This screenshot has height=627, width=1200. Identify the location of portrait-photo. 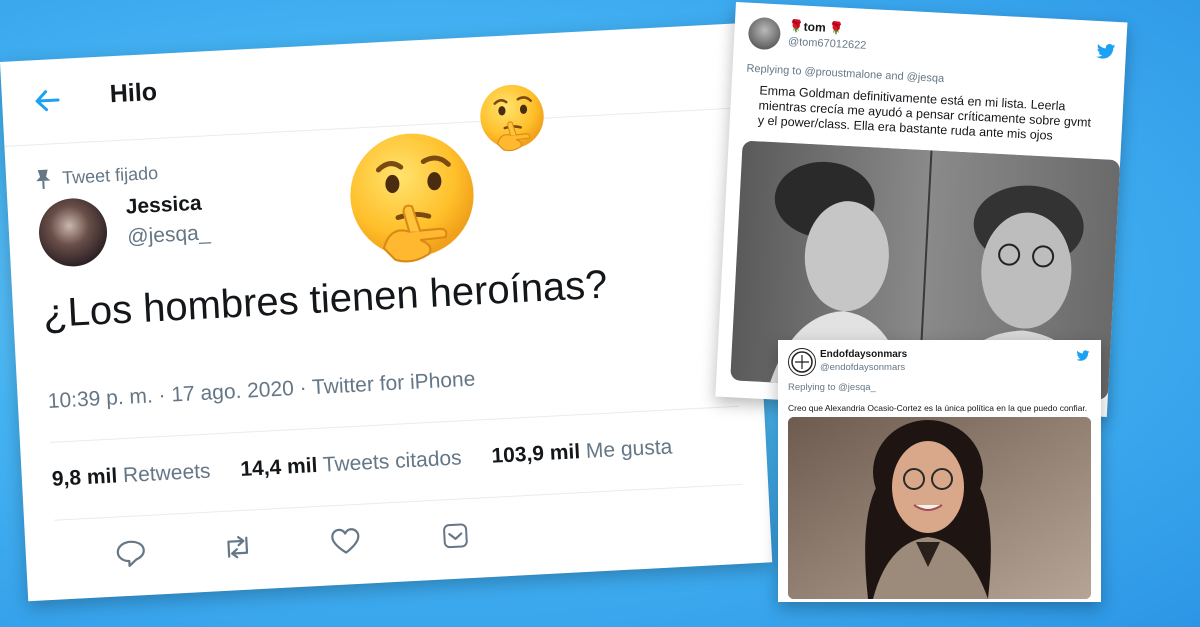
(939, 508).